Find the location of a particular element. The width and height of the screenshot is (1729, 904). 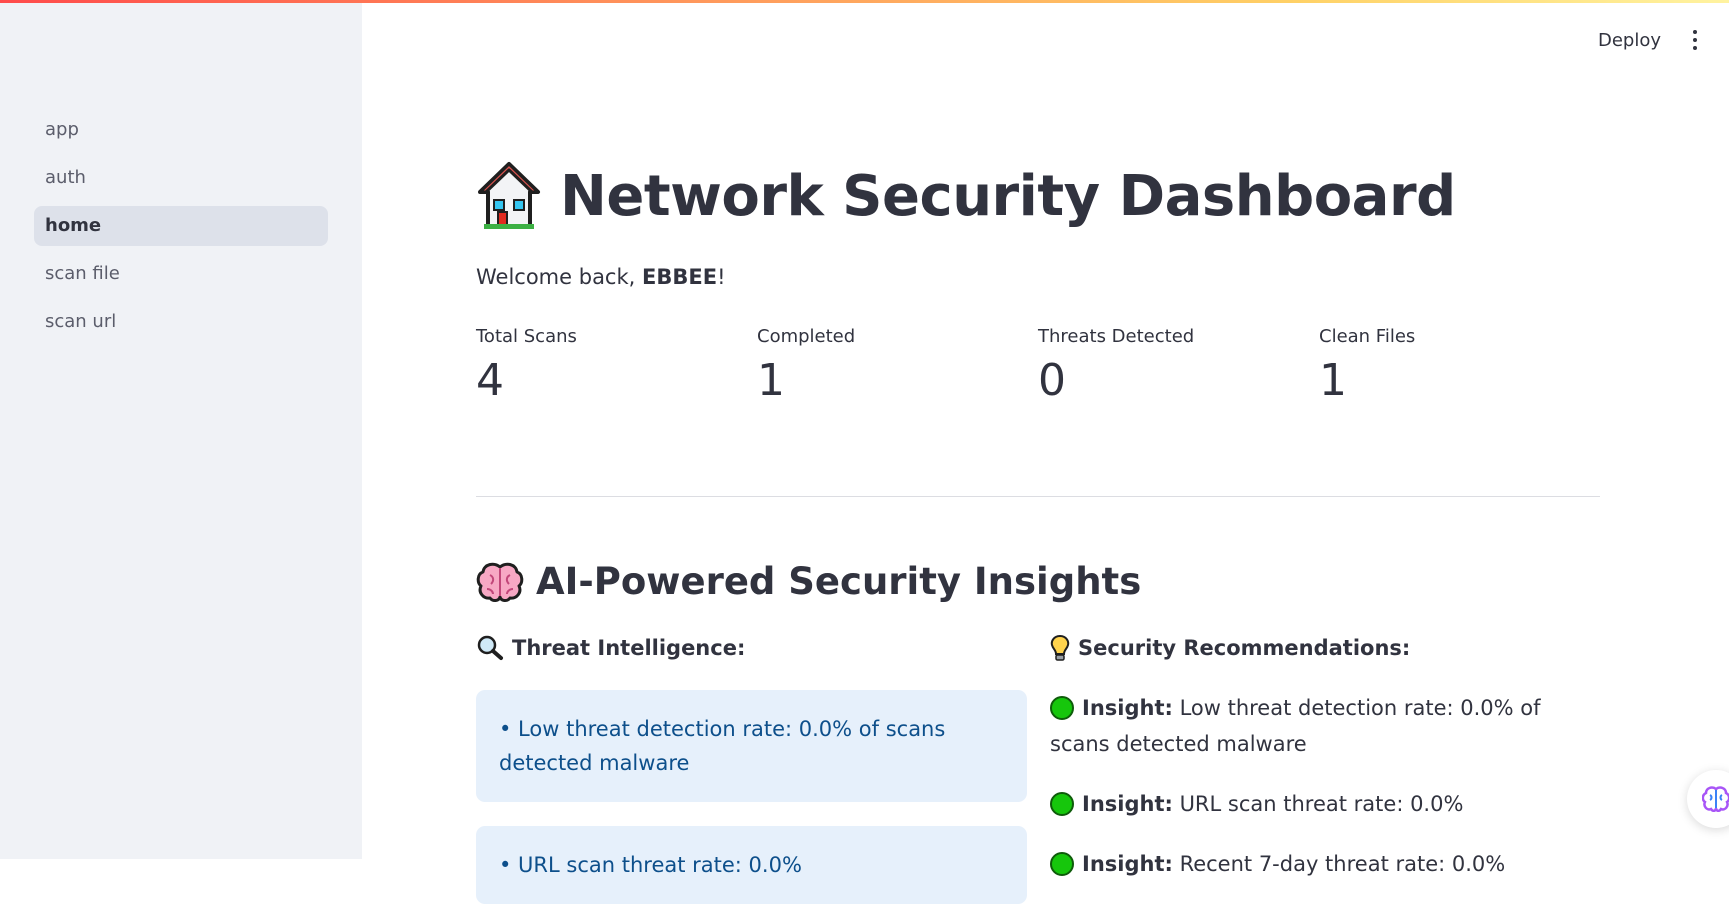

lightbulb-icon is located at coordinates (1060, 647).